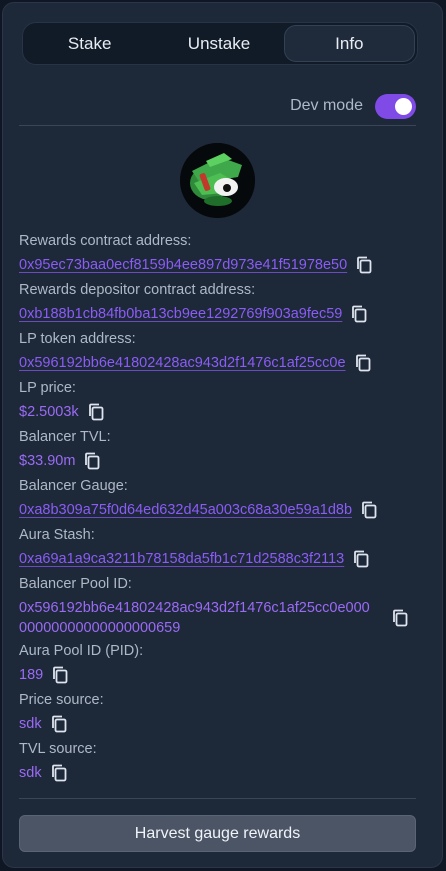 The image size is (446, 871). Describe the element at coordinates (57, 535) in the screenshot. I see `aura-stash-label: Aura Stash:` at that location.